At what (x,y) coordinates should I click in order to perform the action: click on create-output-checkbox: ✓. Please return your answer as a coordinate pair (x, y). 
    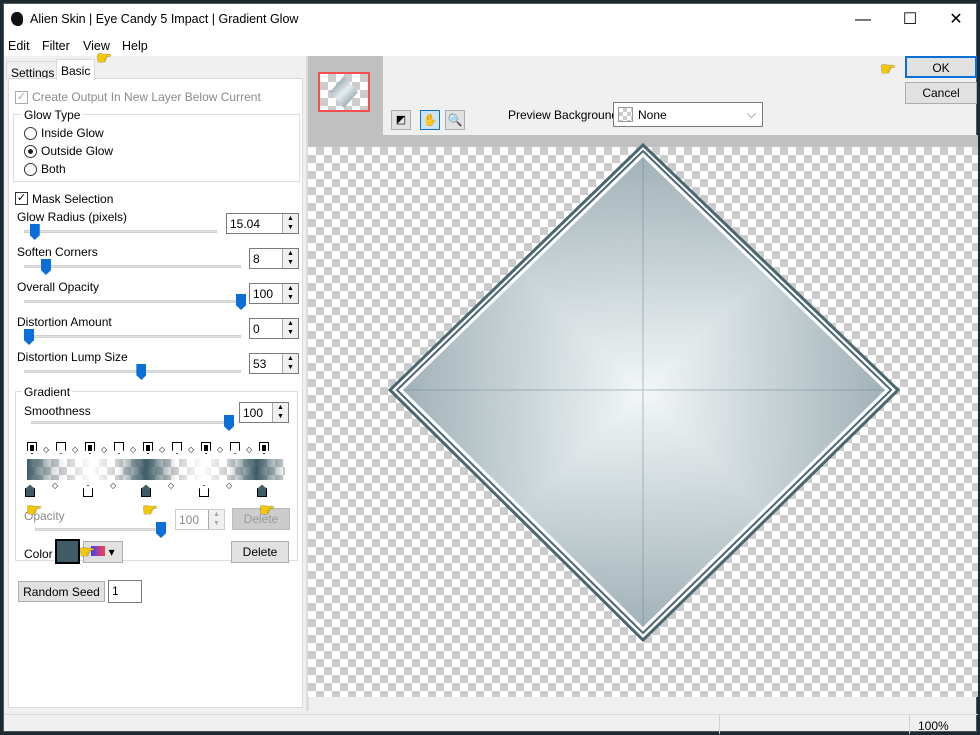
    Looking at the image, I should click on (21, 97).